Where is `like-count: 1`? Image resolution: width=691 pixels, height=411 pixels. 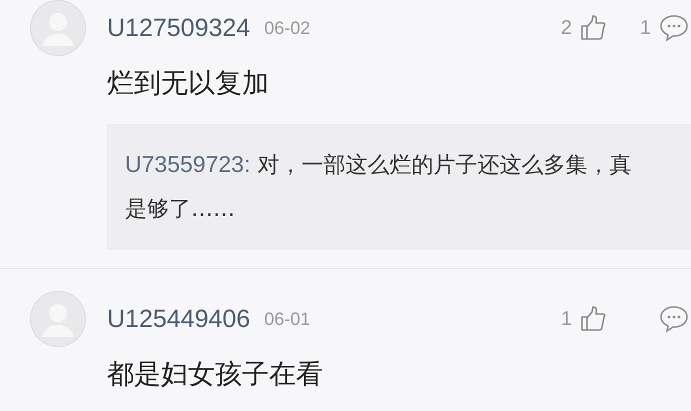
like-count: 1 is located at coordinates (566, 319).